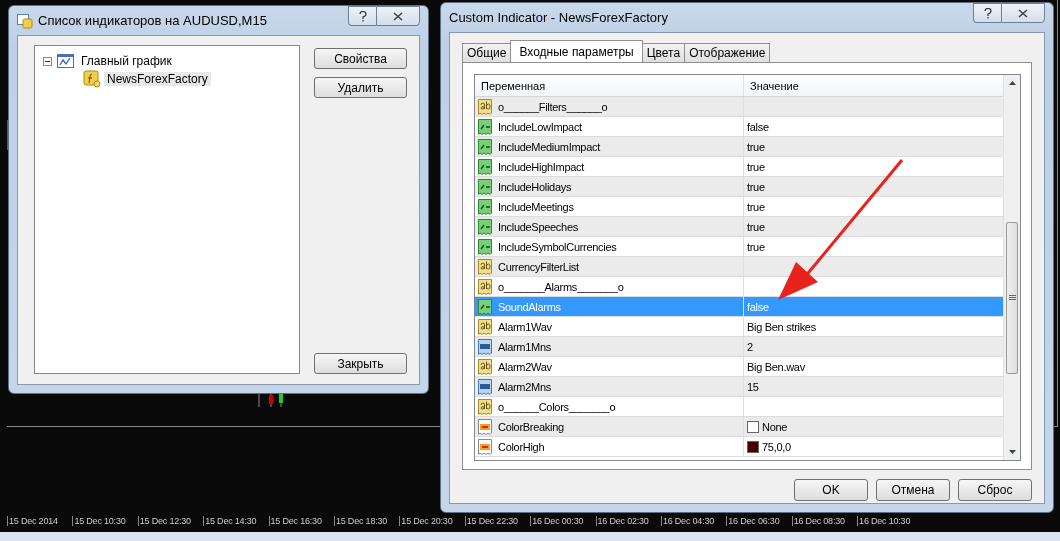 This screenshot has width=1060, height=541. What do you see at coordinates (531, 426) in the screenshot?
I see `variable-name: ColorBreaking` at bounding box center [531, 426].